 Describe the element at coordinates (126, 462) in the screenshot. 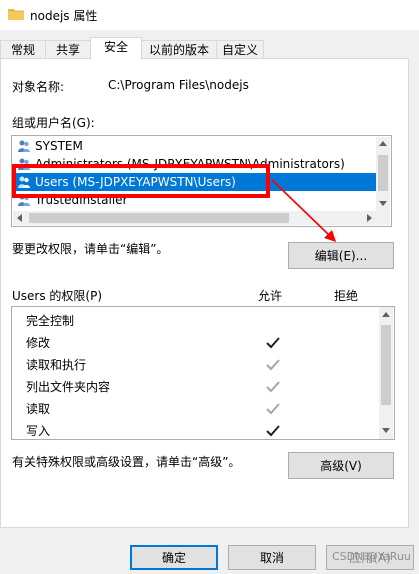

I see `advanced-settings-hint: 有关特殊权限或高级设置，请单击“高级”。` at that location.